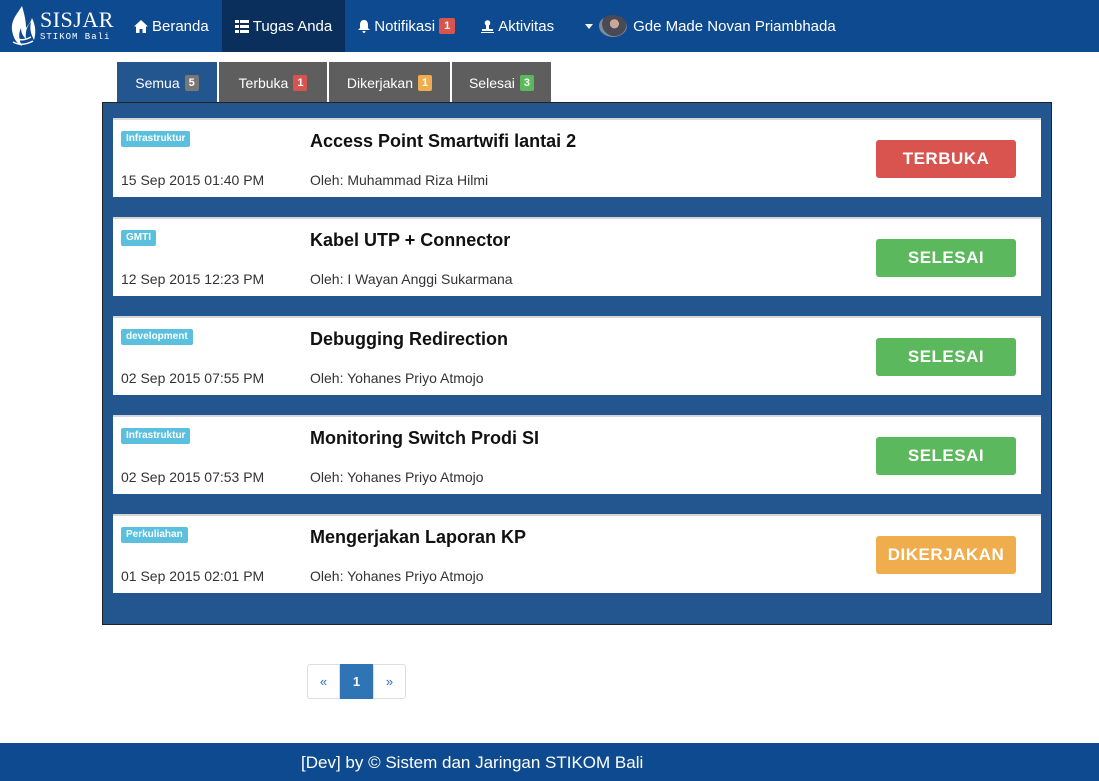  Describe the element at coordinates (443, 141) in the screenshot. I see `task-title: Access Point Smartwifi lantai 2` at that location.